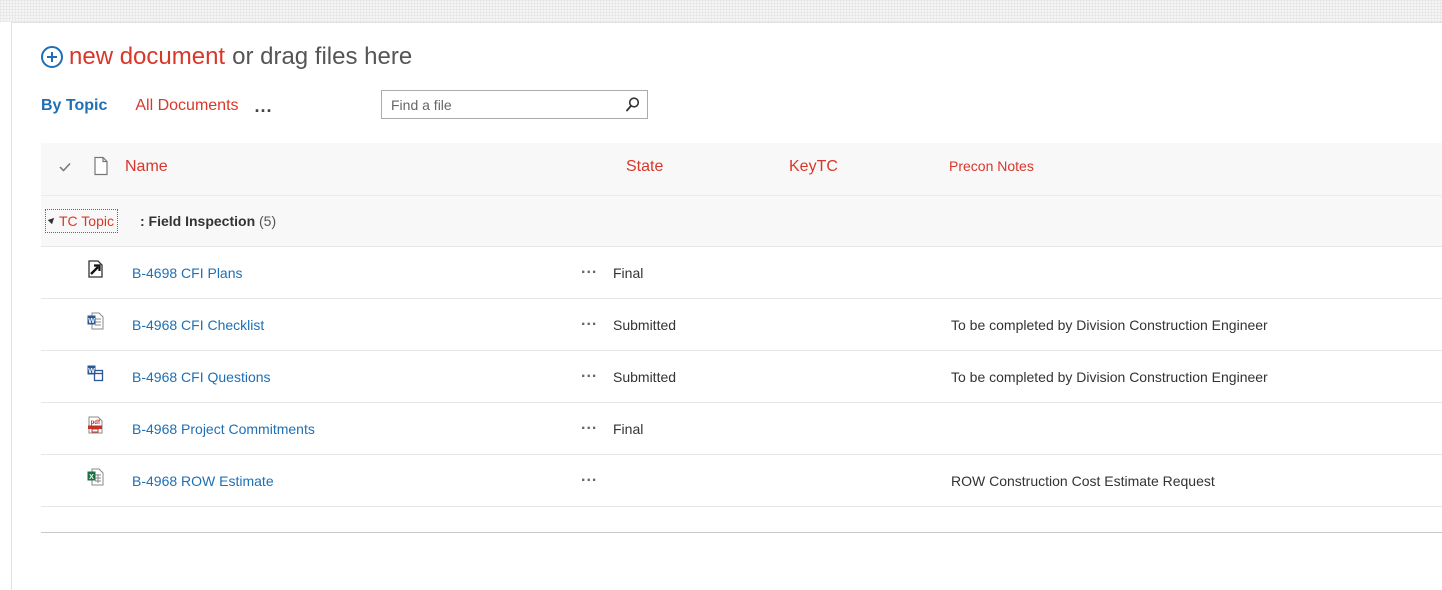  I want to click on search-input, so click(500, 104).